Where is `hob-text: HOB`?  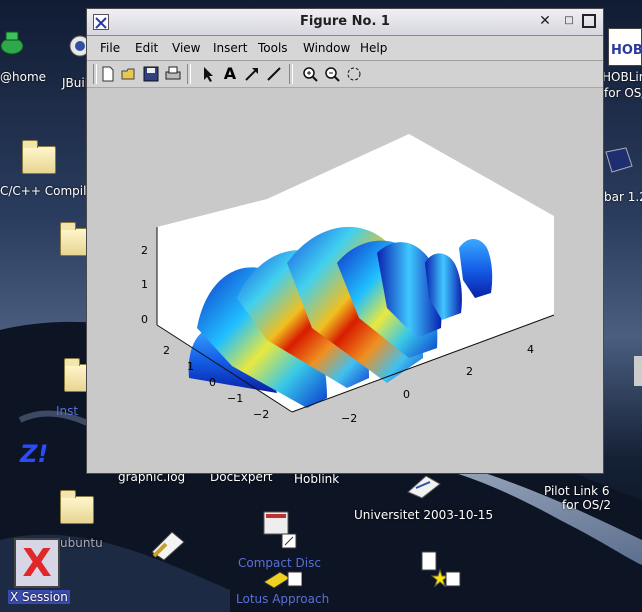
hob-text: HOB is located at coordinates (626, 50).